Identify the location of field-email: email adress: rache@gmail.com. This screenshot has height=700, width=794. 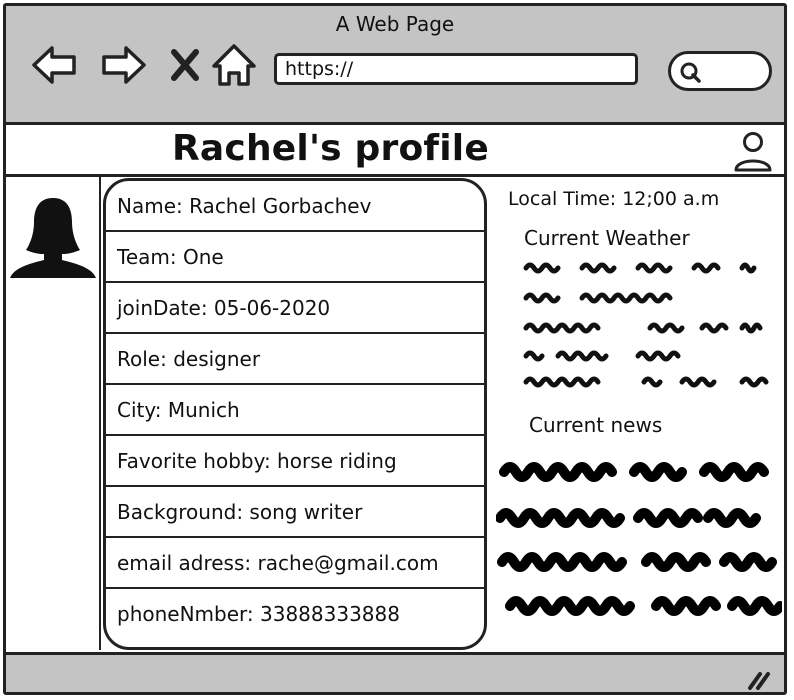
(295, 563).